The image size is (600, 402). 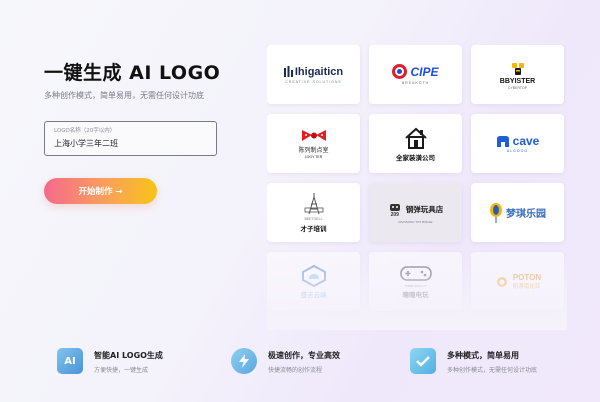 What do you see at coordinates (526, 287) in the screenshot?
I see `logo-card-subtitle: 奶茶南比亚` at bounding box center [526, 287].